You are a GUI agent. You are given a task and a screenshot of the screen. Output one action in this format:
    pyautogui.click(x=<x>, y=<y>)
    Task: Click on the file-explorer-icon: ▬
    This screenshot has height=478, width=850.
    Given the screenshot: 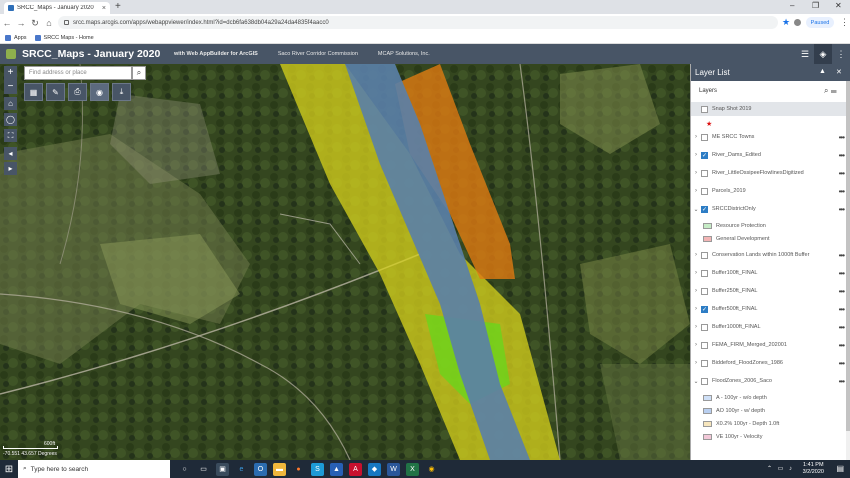 What is the action you would take?
    pyautogui.click(x=279, y=469)
    